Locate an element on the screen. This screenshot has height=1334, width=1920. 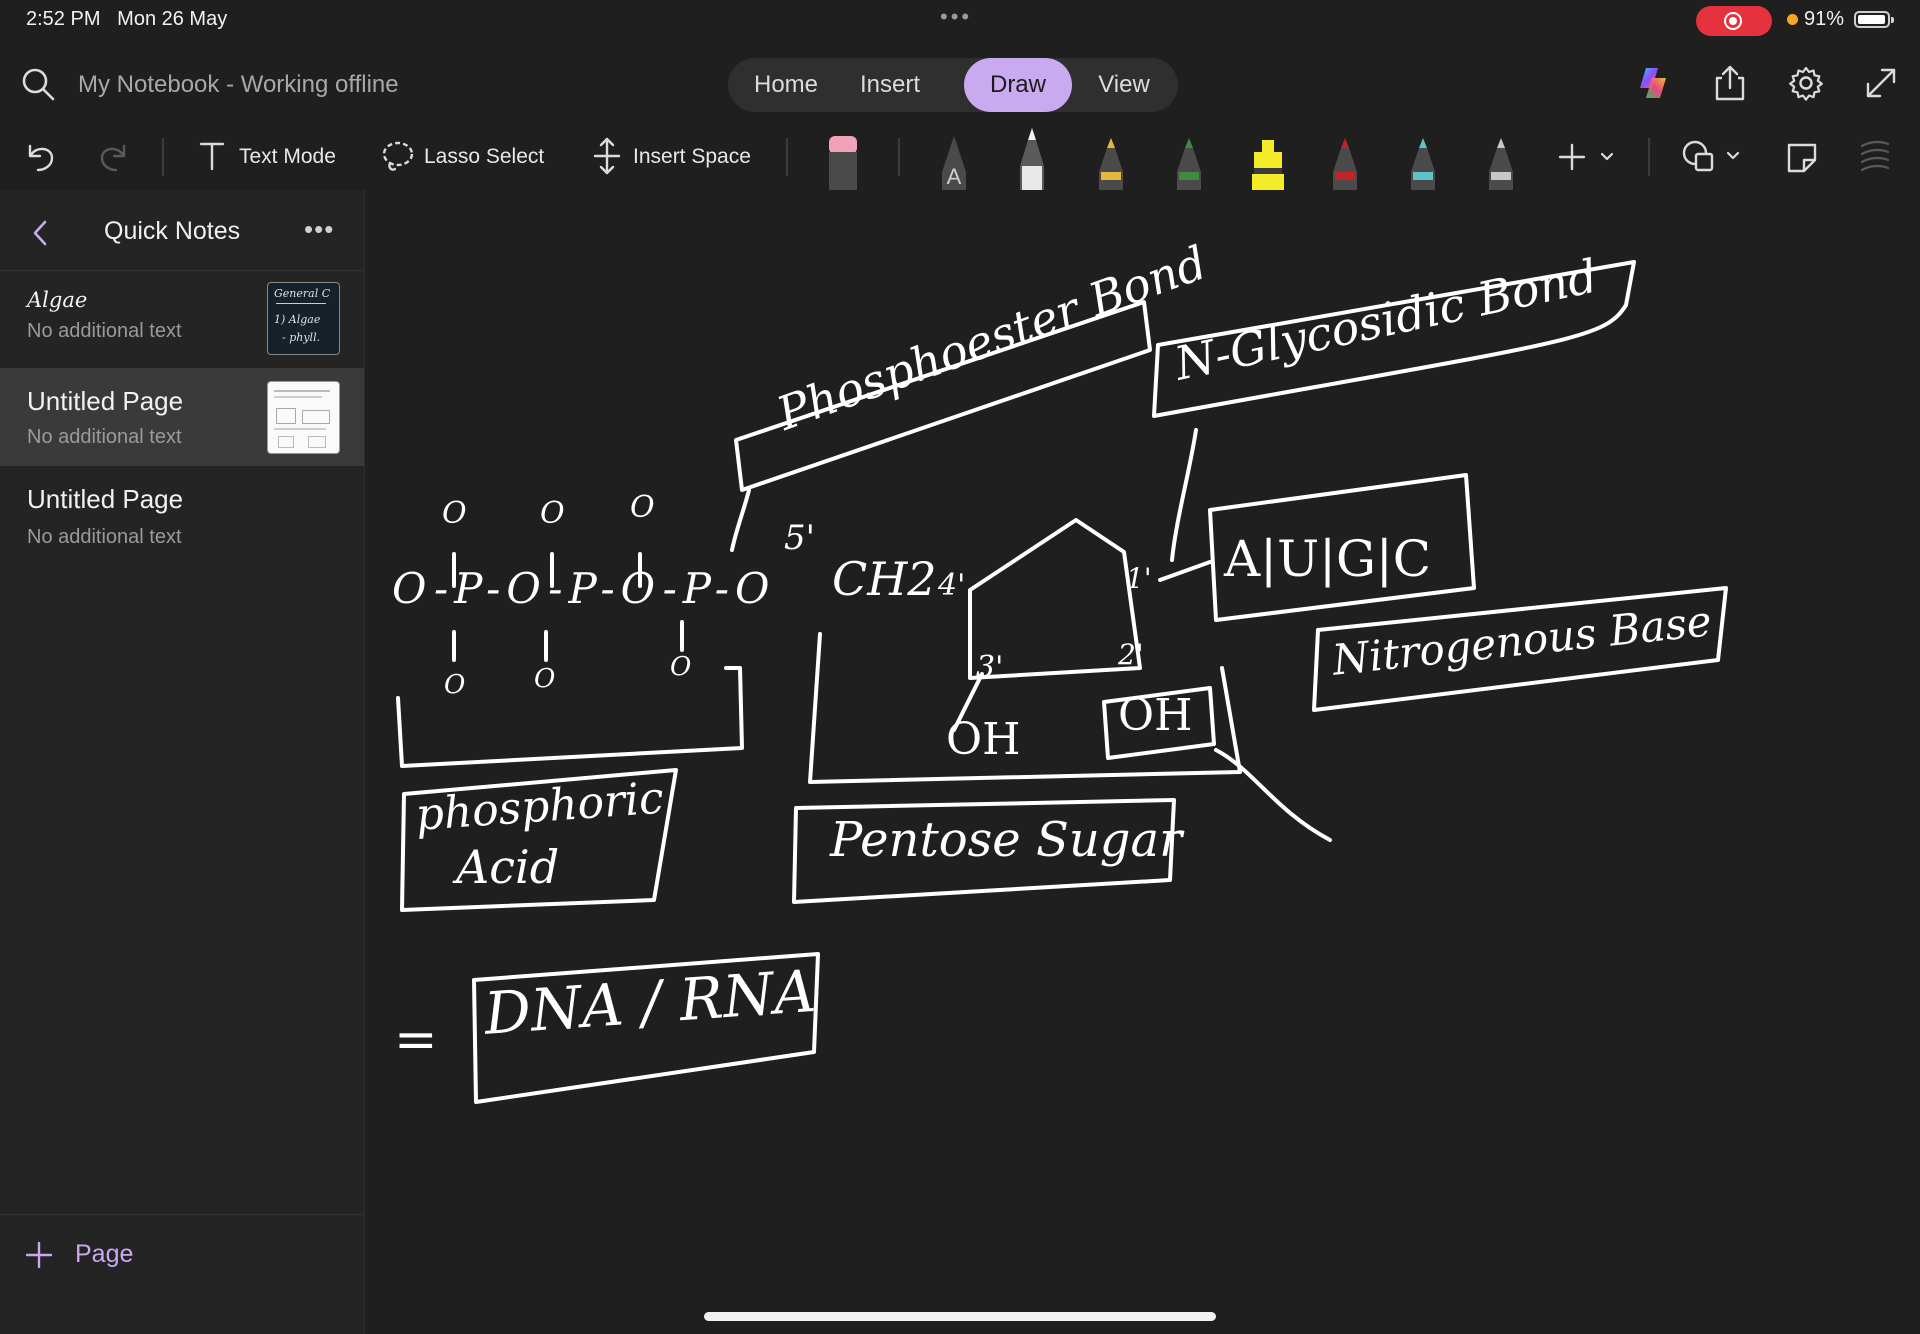
pen-red-icon is located at coordinates (1345, 163).